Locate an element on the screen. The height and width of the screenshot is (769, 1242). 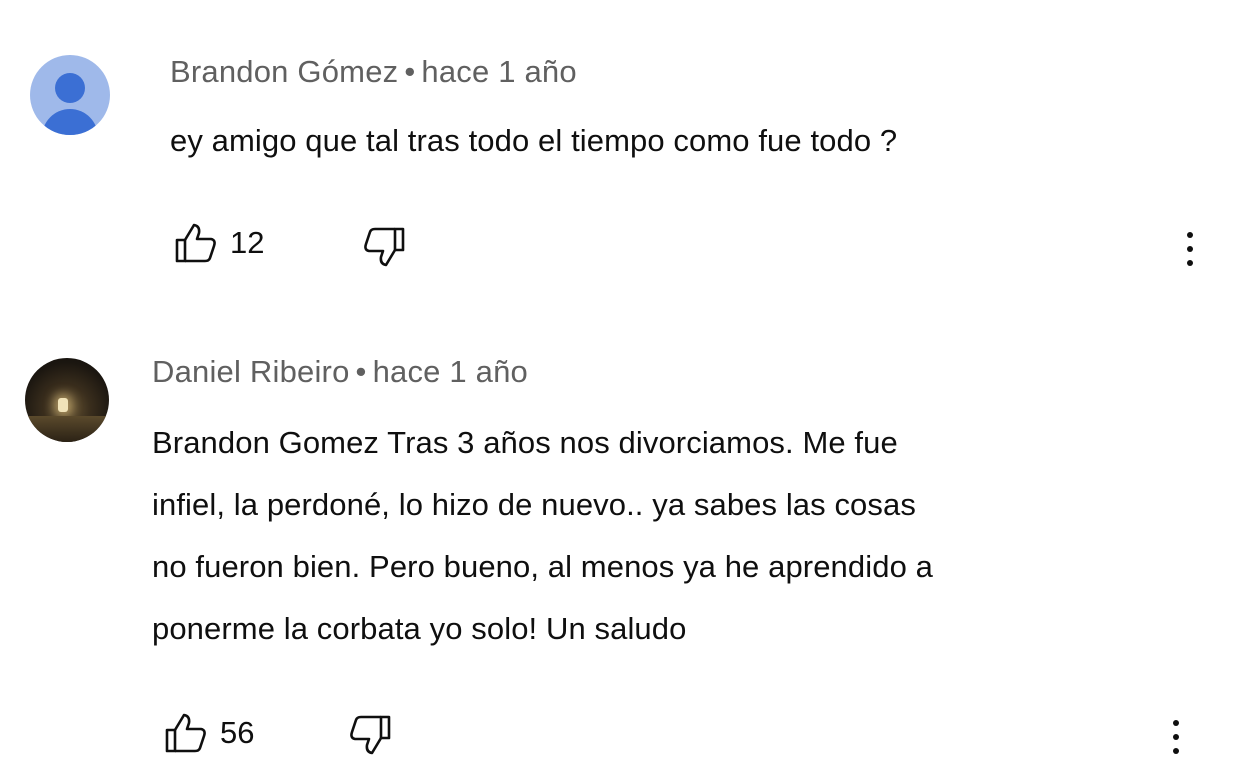
comment-text-line: ponerme la corbata yo solo! Un saludo is located at coordinates (419, 628).